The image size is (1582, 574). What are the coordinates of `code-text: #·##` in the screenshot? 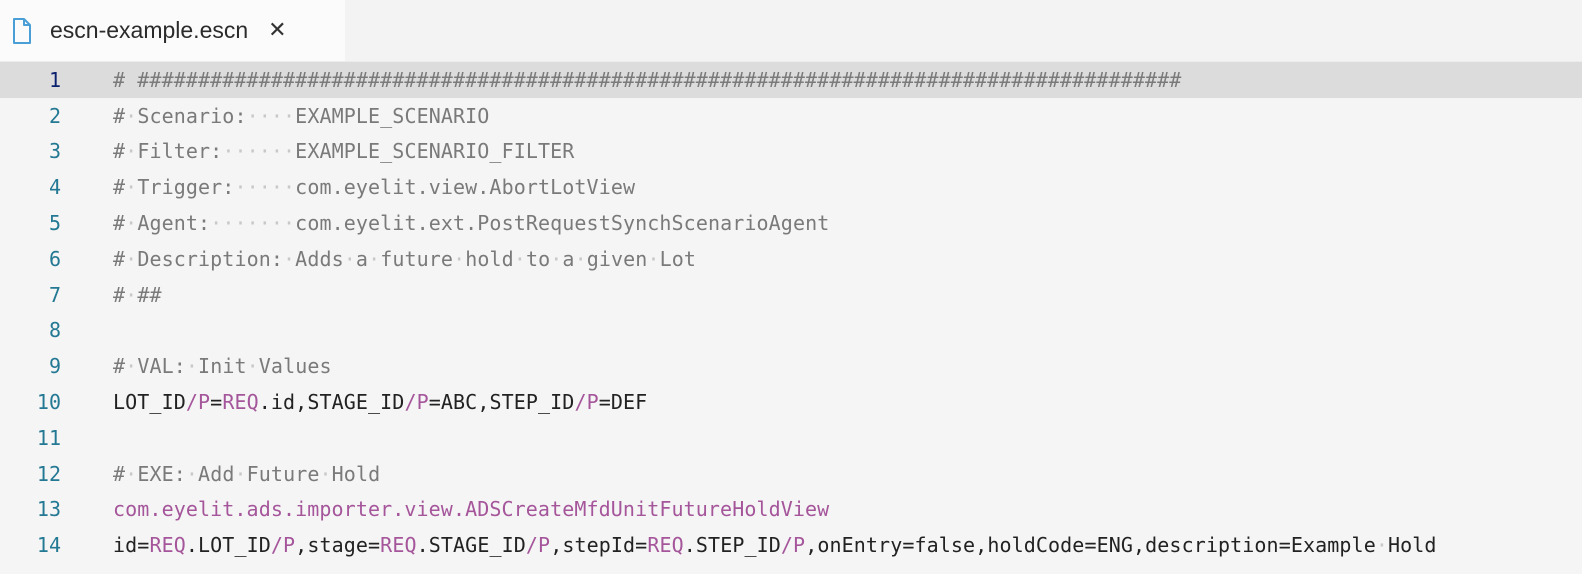 It's located at (137, 295).